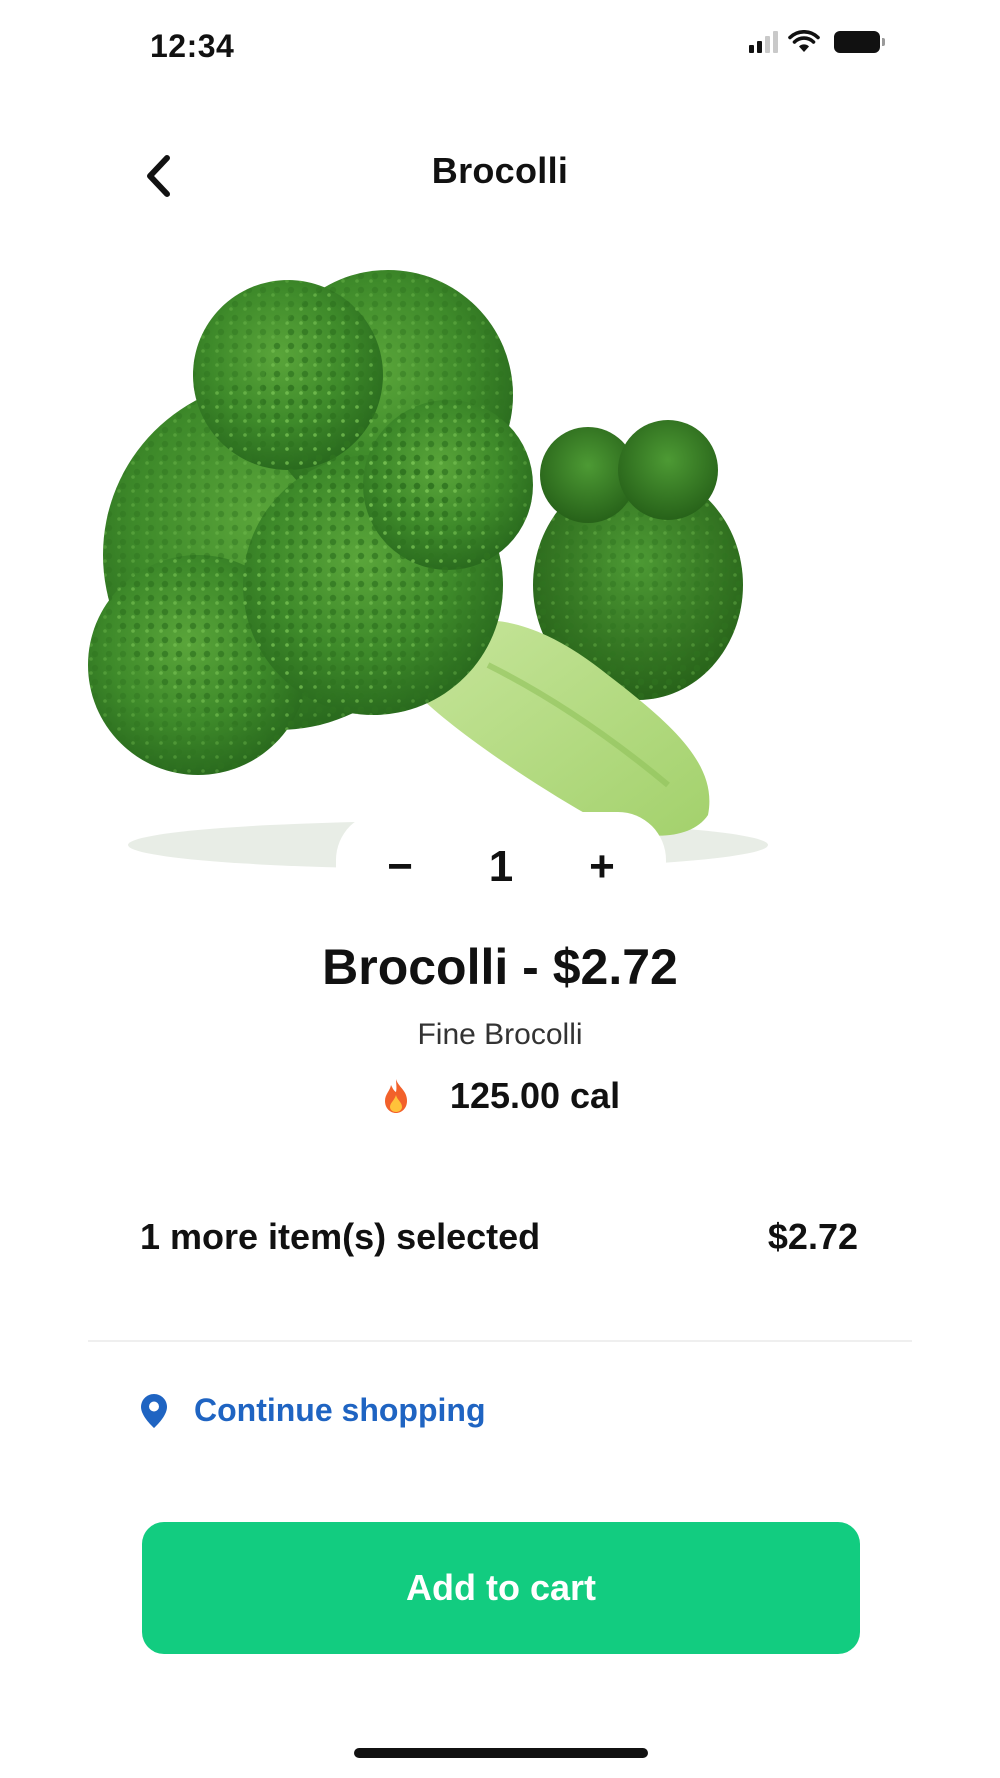  Describe the element at coordinates (812, 1236) in the screenshot. I see `selected-items-price: $2.72` at that location.